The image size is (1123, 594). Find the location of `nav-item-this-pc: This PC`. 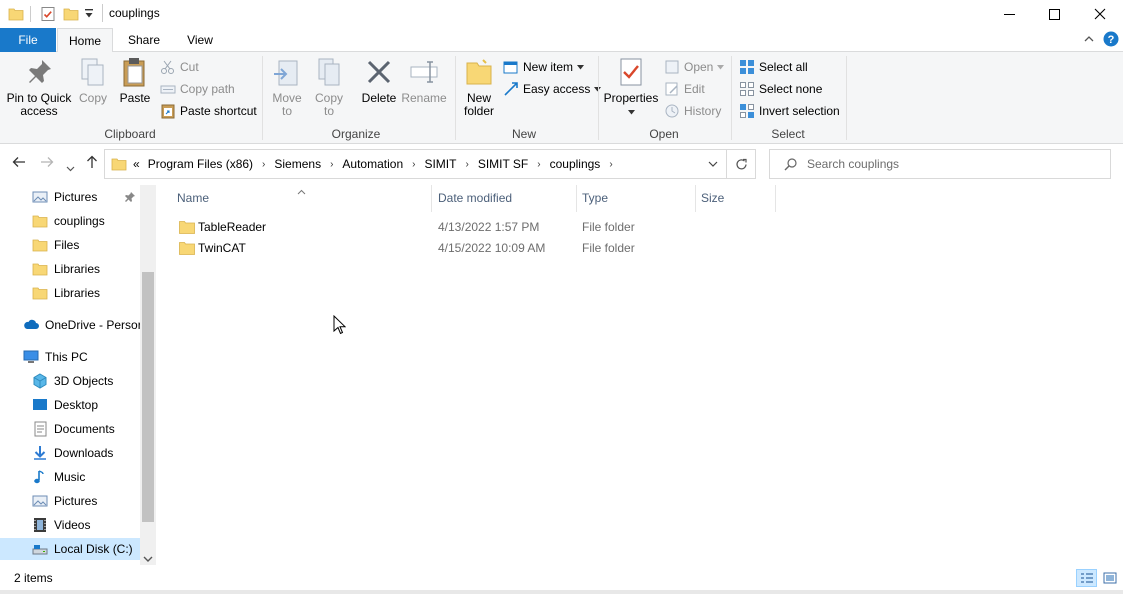

nav-item-this-pc: This PC is located at coordinates (55, 357).